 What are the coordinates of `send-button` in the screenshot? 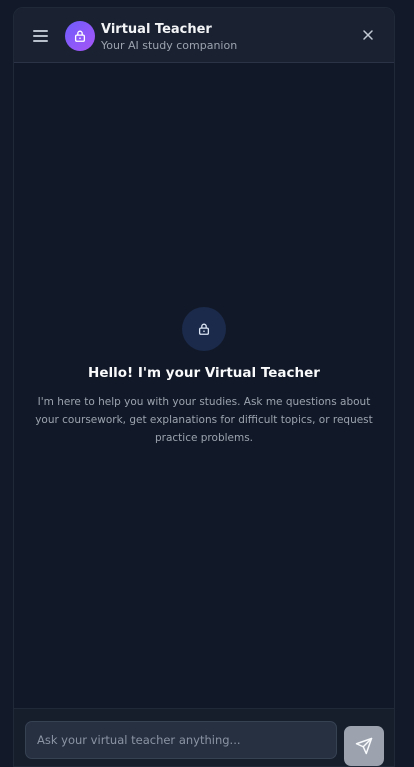 It's located at (364, 746).